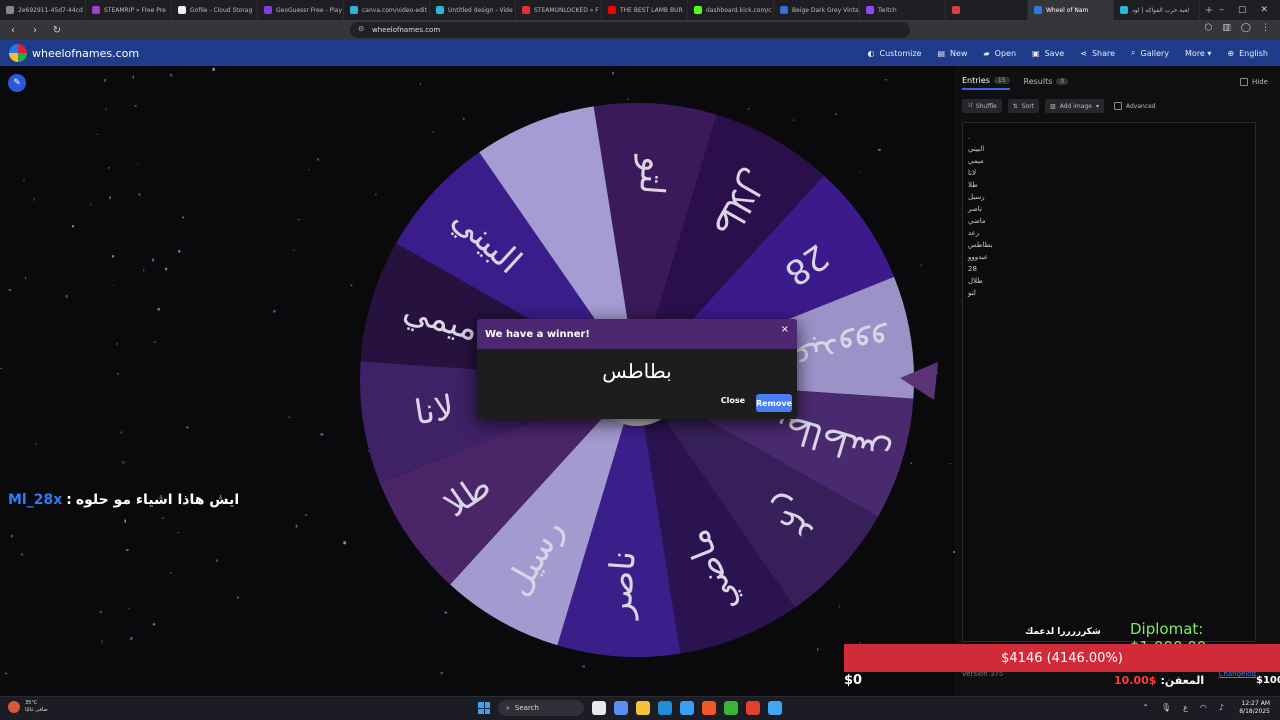 The width and height of the screenshot is (1280, 720). What do you see at coordinates (972, 269) in the screenshot?
I see `entry-line: 28` at bounding box center [972, 269].